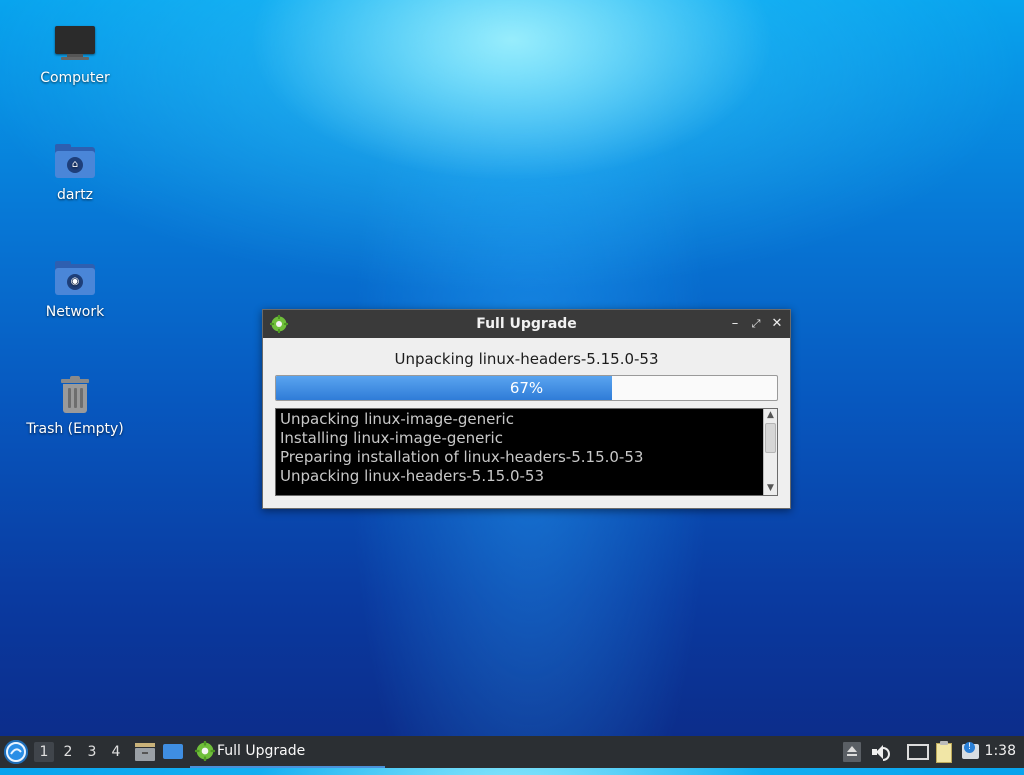 This screenshot has height=775, width=1024. Describe the element at coordinates (75, 195) in the screenshot. I see `desktop-icon-label: dartz` at that location.